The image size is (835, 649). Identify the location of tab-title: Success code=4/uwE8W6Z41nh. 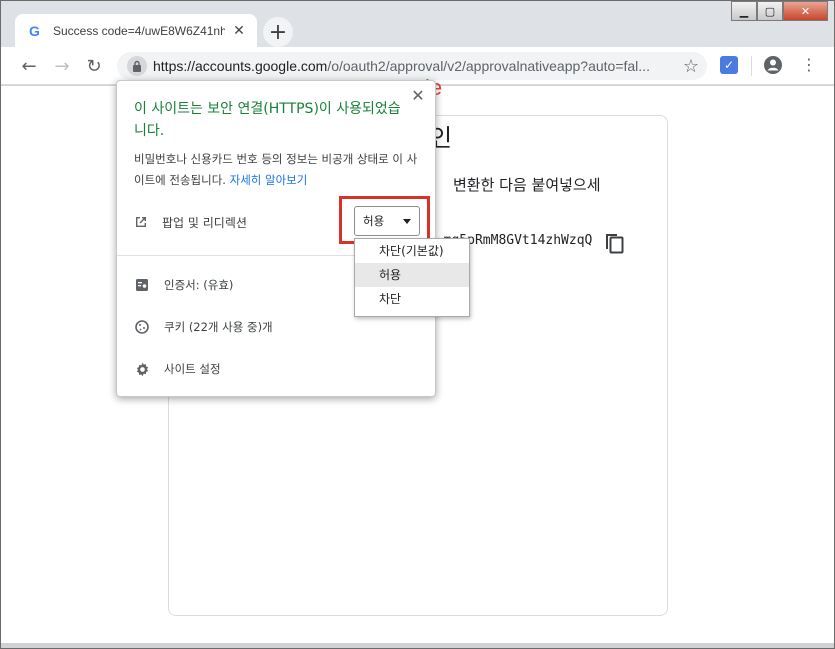
(139, 31).